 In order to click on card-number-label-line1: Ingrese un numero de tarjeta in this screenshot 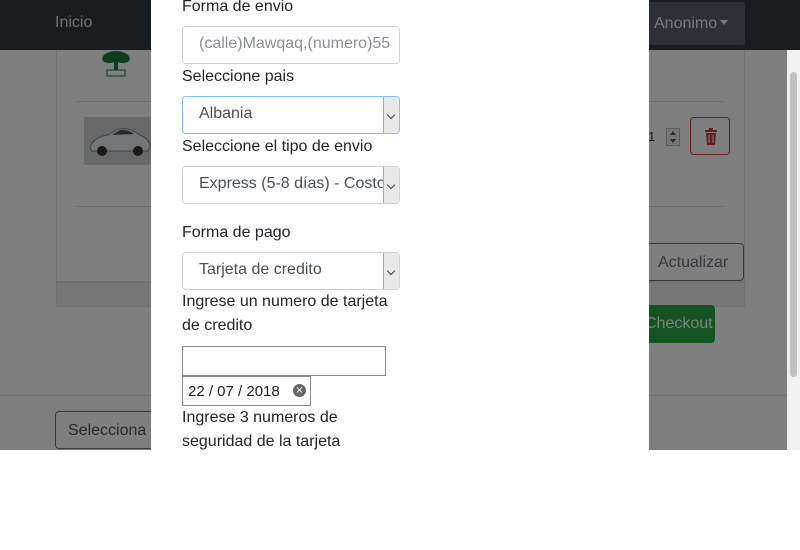, I will do `click(285, 301)`.